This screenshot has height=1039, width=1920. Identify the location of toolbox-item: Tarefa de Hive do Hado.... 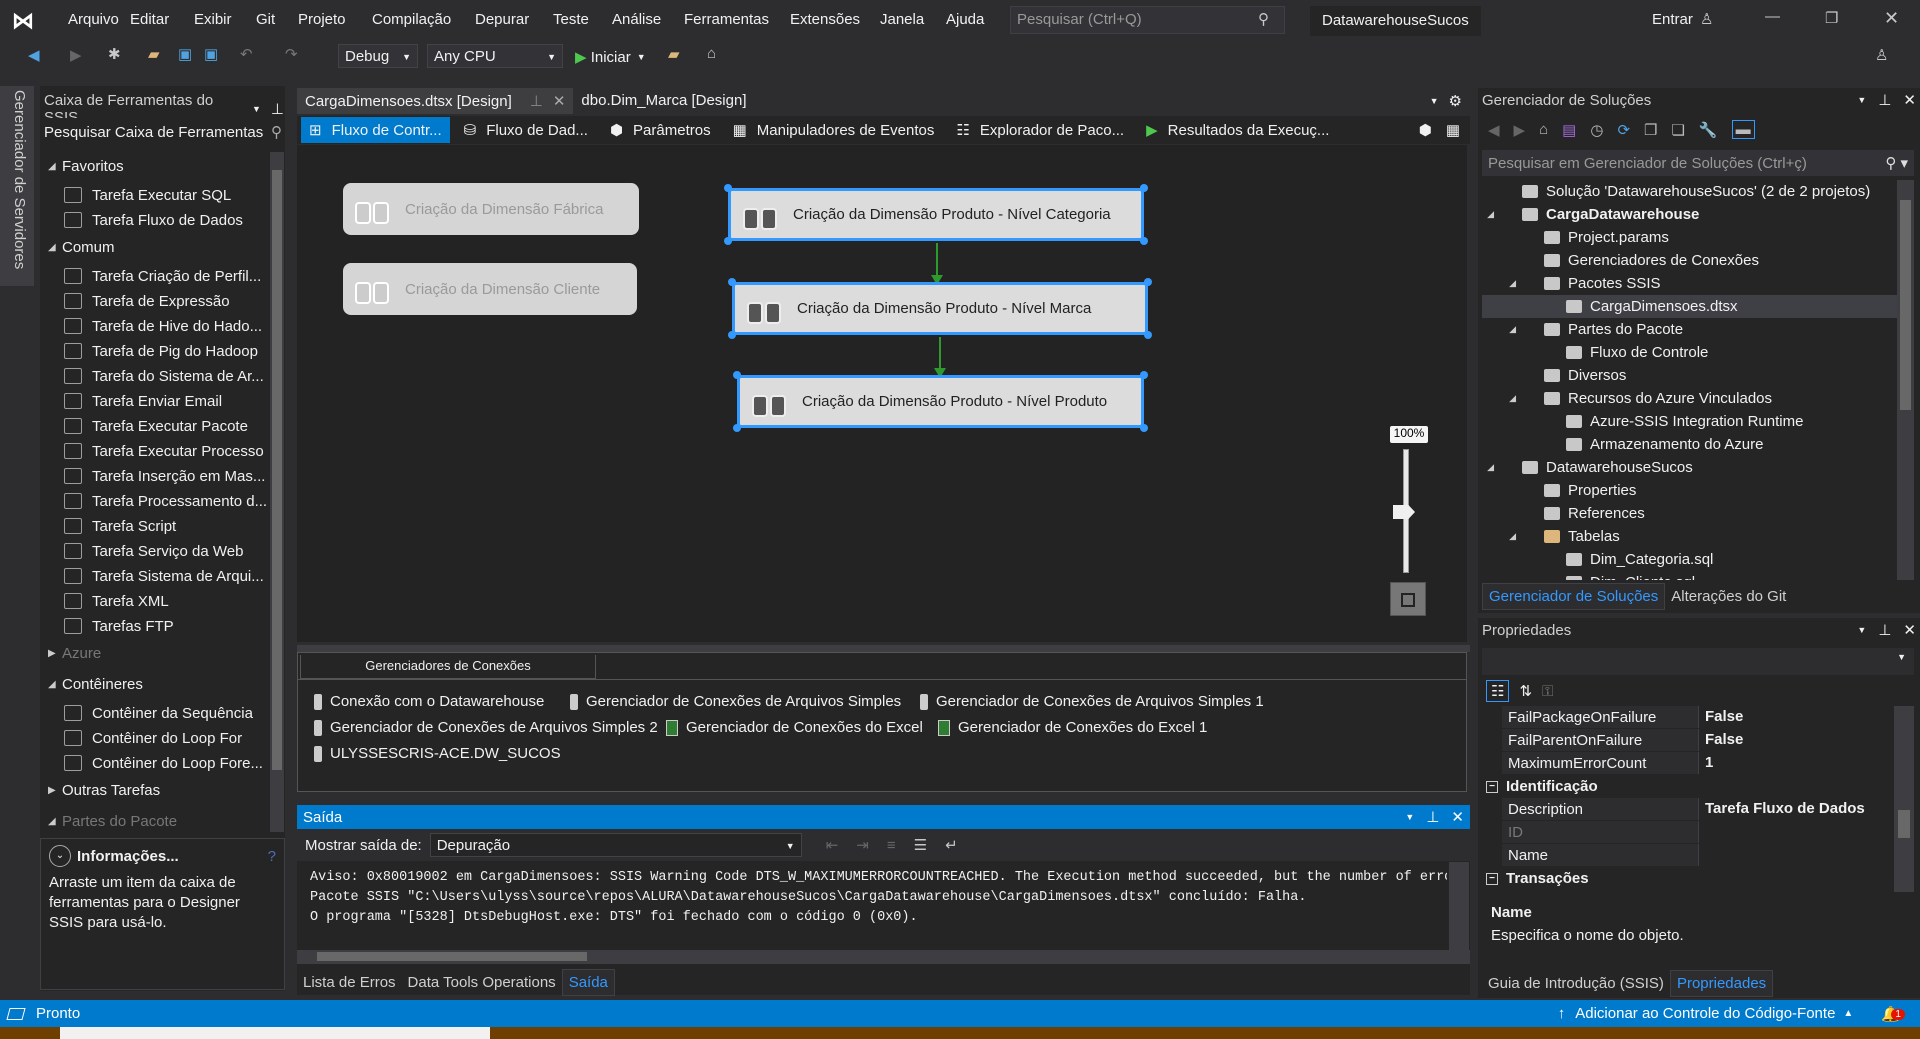
(151, 326).